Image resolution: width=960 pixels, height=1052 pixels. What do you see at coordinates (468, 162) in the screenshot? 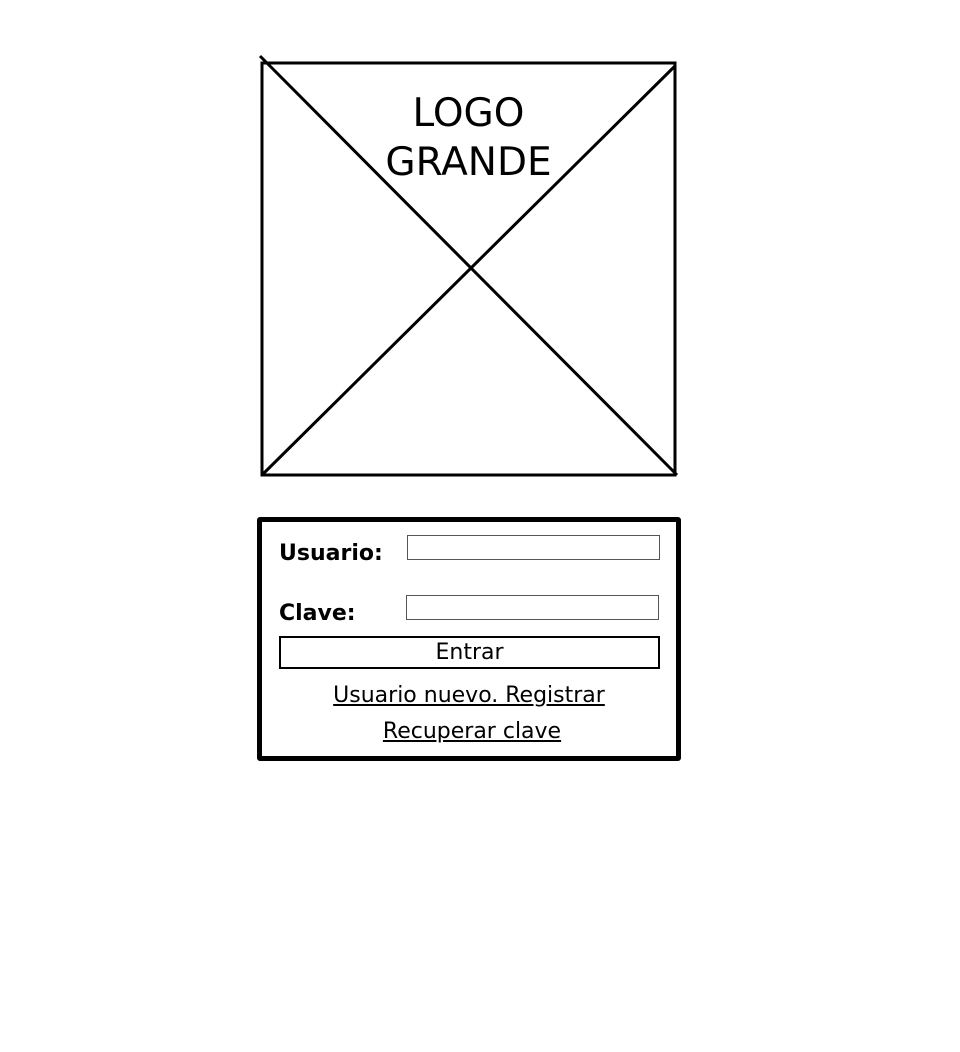
I see `logo-label-line2: GRANDE` at bounding box center [468, 162].